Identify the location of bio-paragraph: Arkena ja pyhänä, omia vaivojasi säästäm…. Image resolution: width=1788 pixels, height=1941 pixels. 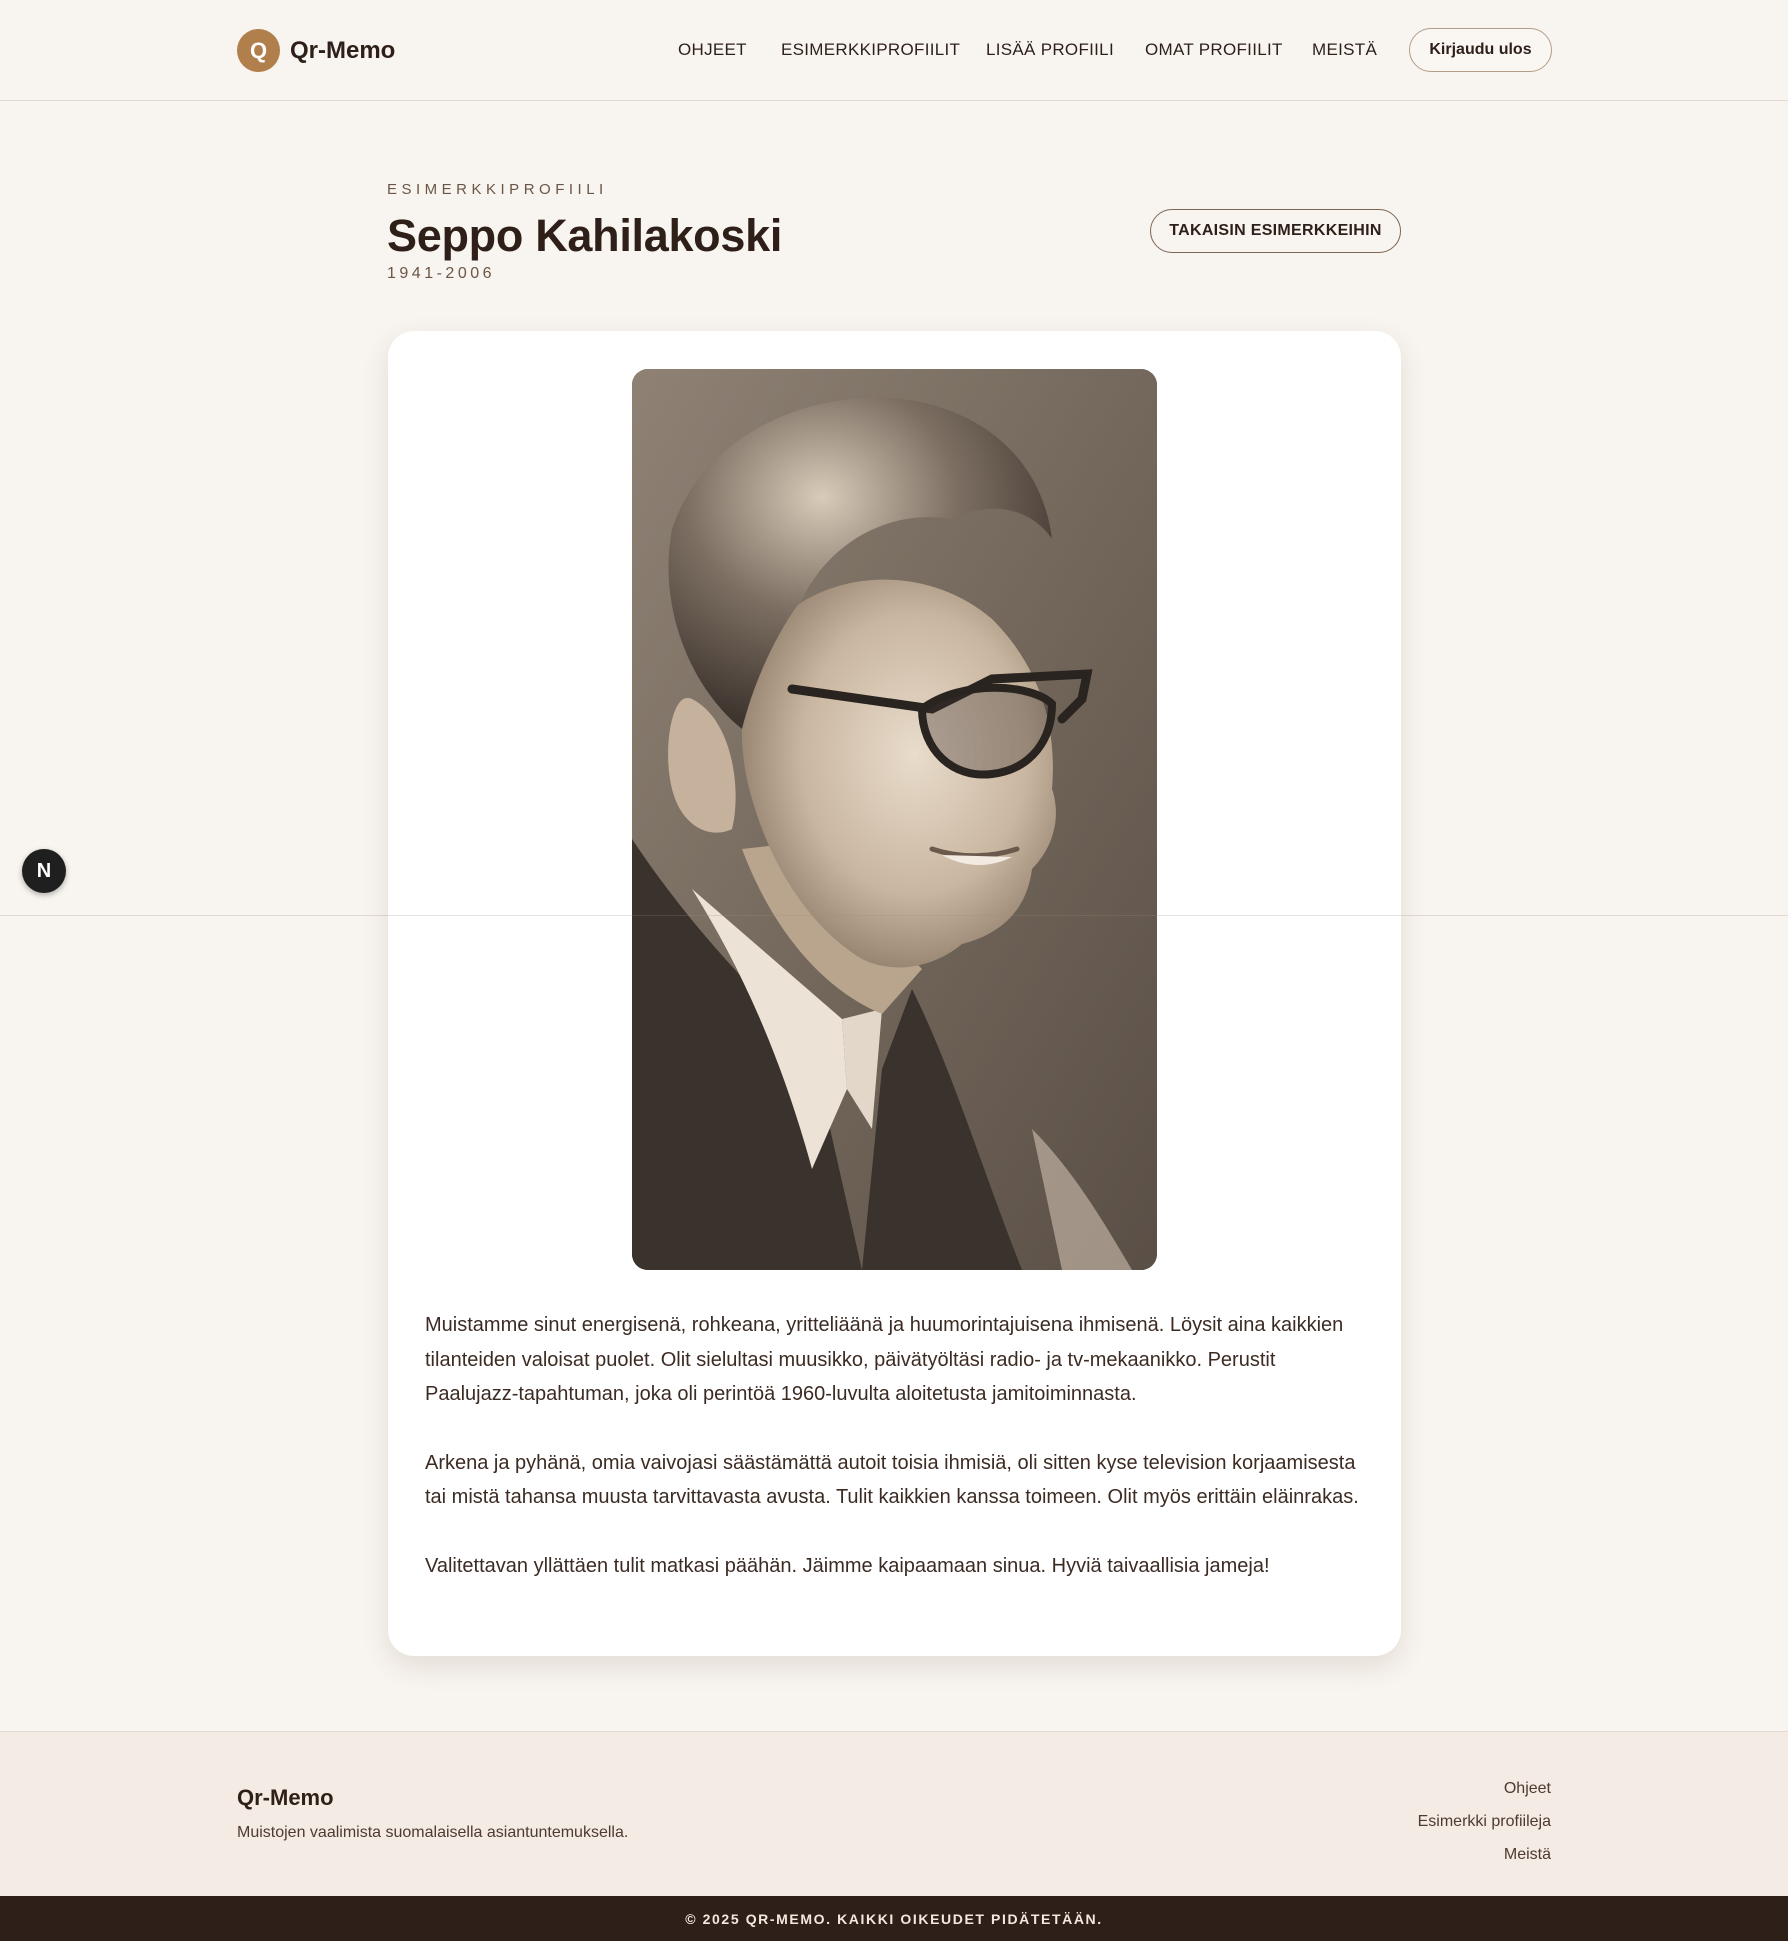
(892, 1480).